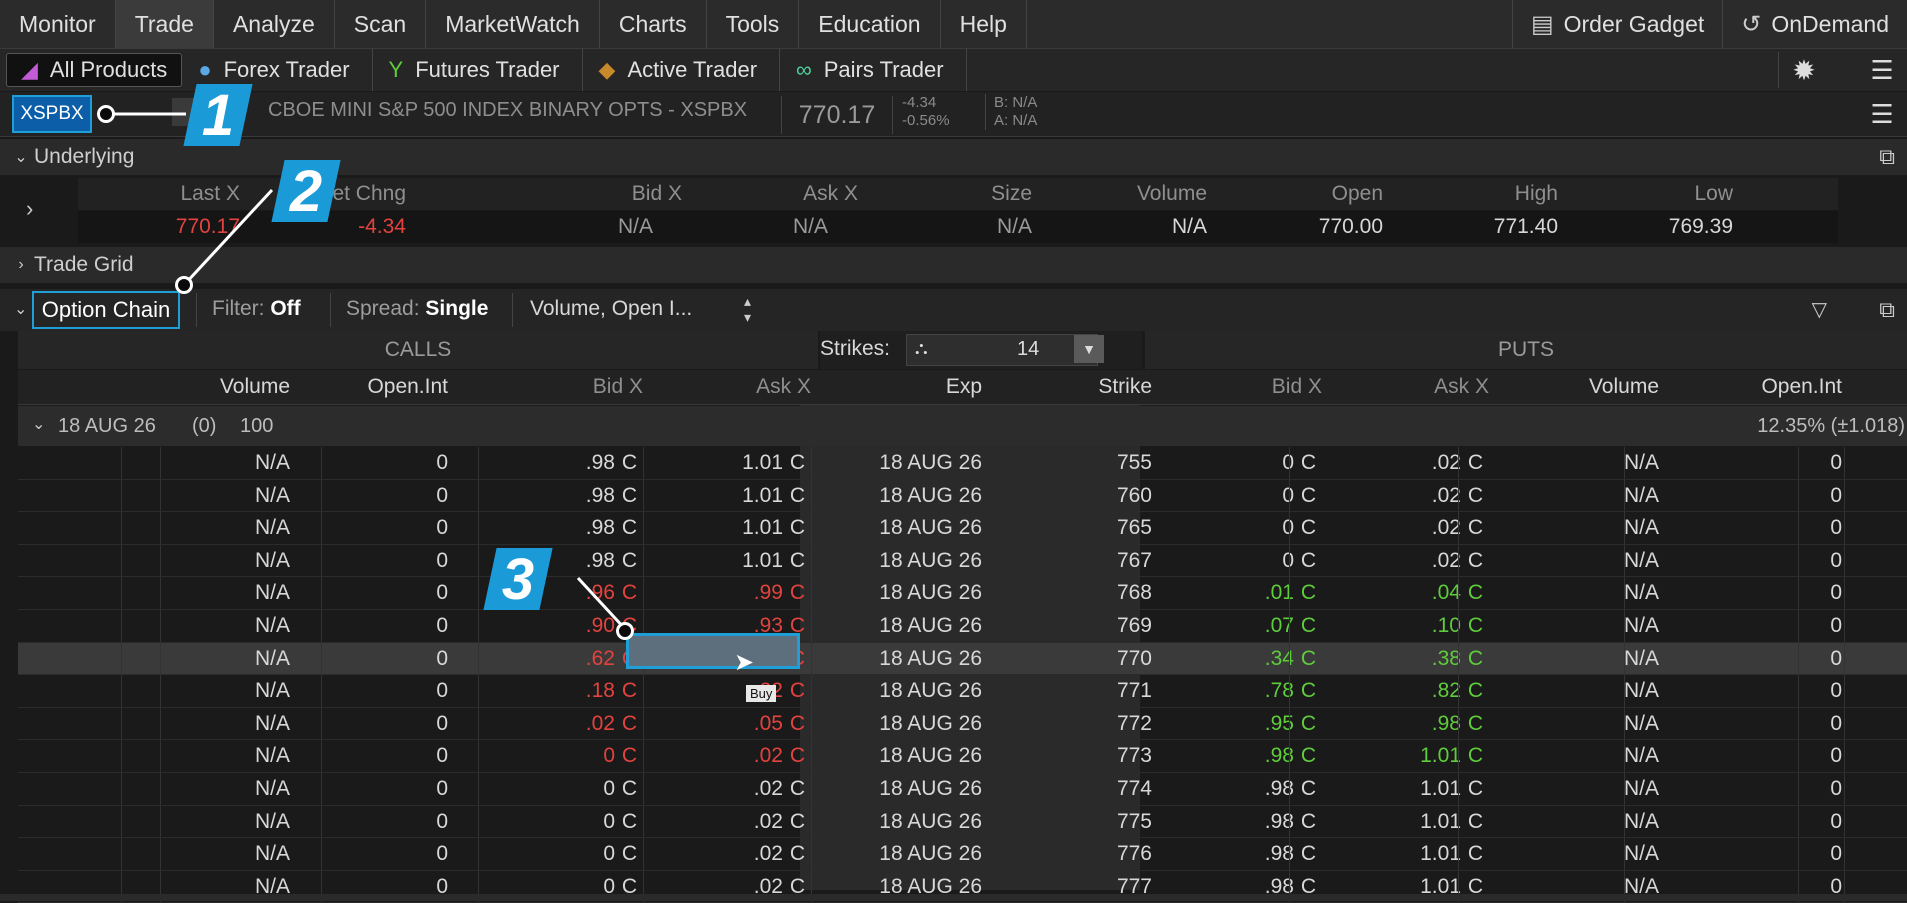 This screenshot has width=1907, height=903. Describe the element at coordinates (953, 897) in the screenshot. I see `bottom-border` at that location.